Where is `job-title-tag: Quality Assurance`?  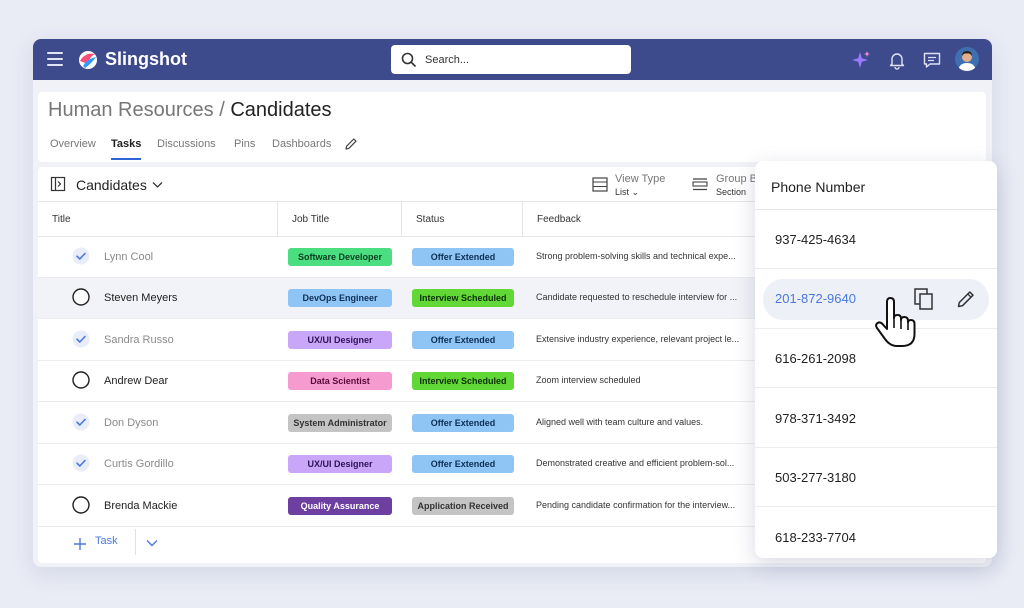 job-title-tag: Quality Assurance is located at coordinates (340, 506).